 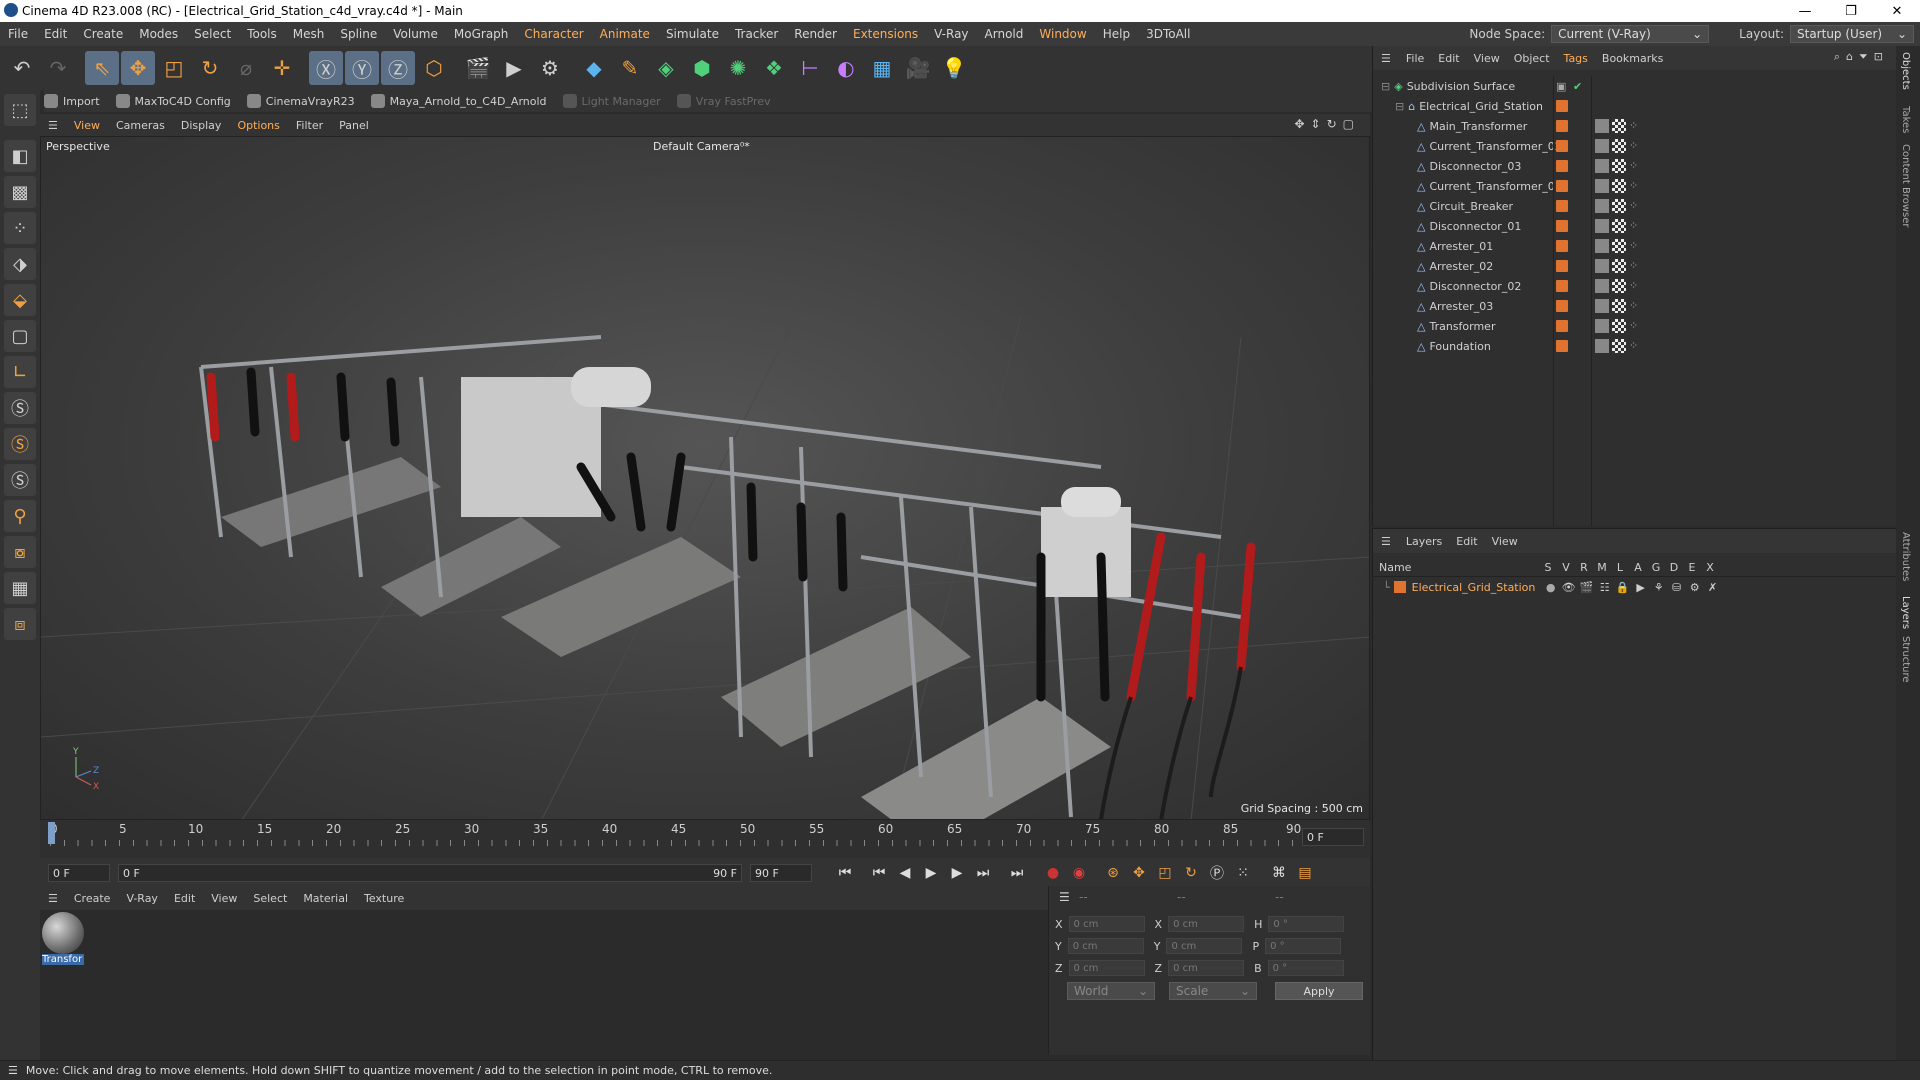 What do you see at coordinates (20, 588) in the screenshot?
I see `grid-icon: ▦` at bounding box center [20, 588].